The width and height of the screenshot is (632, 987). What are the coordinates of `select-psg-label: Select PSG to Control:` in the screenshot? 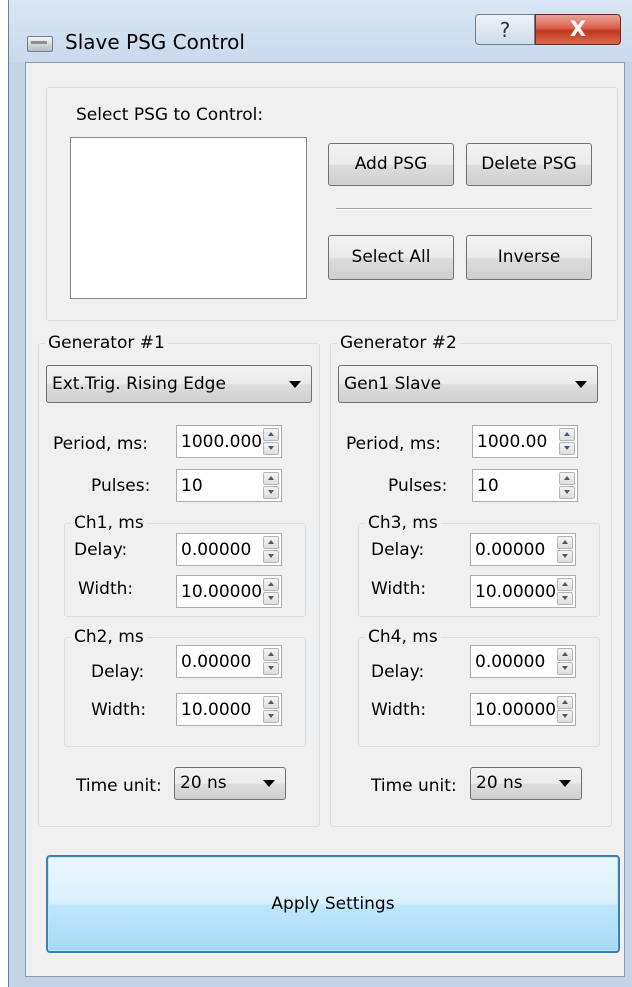 It's located at (170, 115).